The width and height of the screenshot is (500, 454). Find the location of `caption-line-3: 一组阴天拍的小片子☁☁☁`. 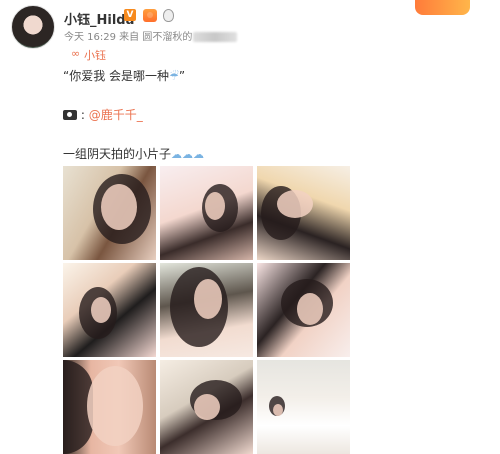

caption-line-3: 一组阴天拍的小片子☁☁☁ is located at coordinates (133, 153).